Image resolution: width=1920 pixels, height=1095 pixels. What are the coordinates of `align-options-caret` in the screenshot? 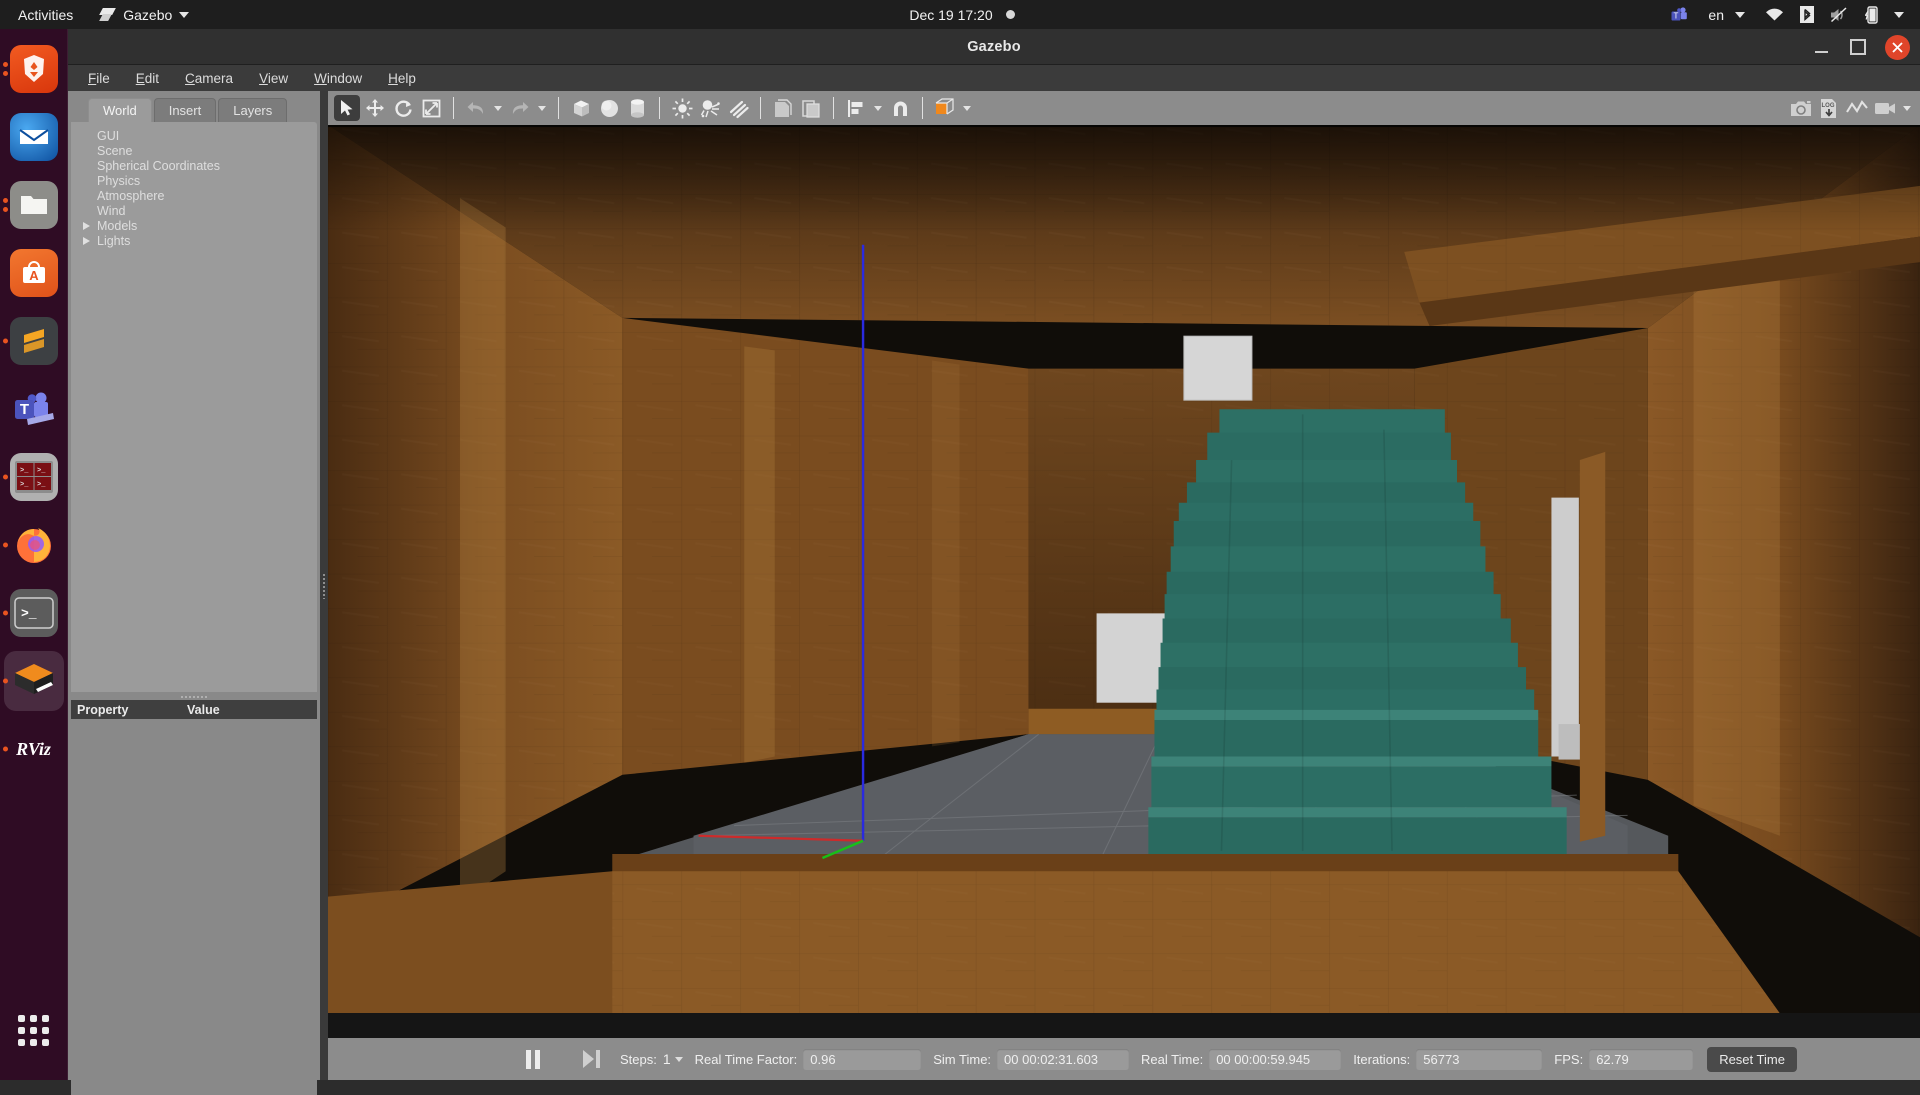 It's located at (878, 108).